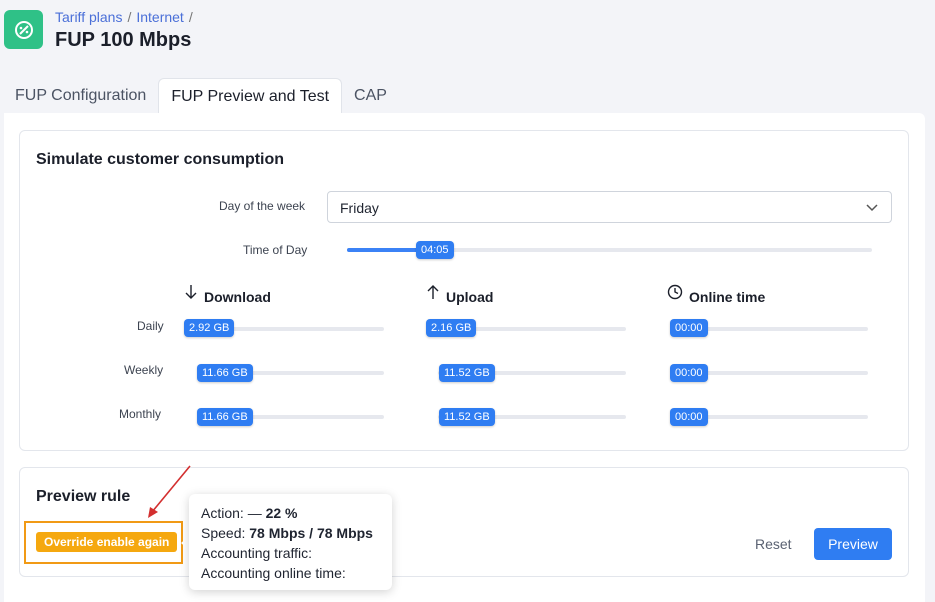 The width and height of the screenshot is (935, 602). I want to click on download-header: Download, so click(227, 293).